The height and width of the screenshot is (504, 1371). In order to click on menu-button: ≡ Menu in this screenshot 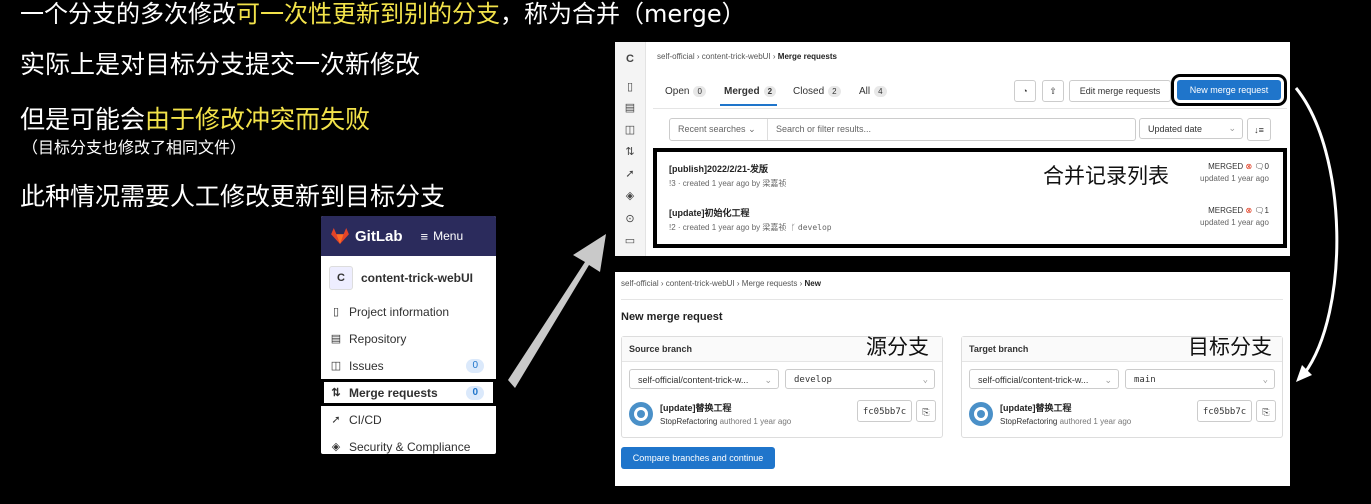, I will do `click(442, 236)`.